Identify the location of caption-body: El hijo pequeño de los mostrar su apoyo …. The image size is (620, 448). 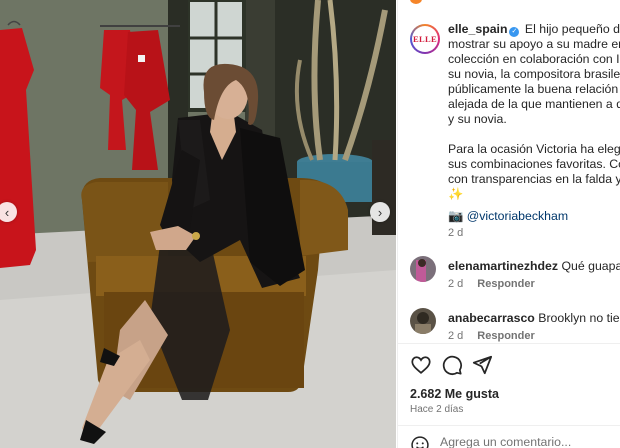
(534, 111).